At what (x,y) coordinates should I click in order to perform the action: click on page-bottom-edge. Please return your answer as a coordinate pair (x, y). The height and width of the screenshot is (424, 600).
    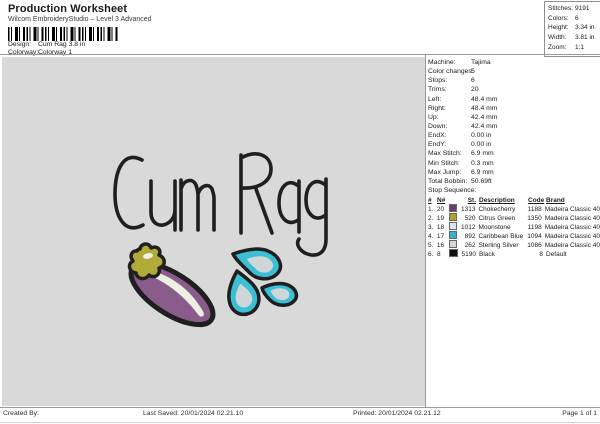
    Looking at the image, I should click on (300, 422).